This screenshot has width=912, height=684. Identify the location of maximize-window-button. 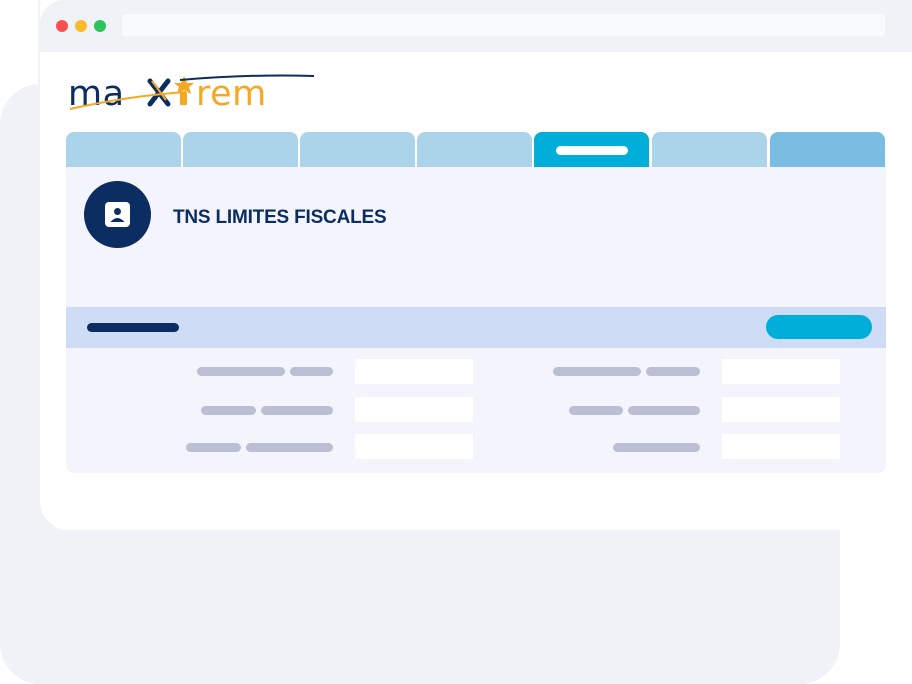
(100, 26).